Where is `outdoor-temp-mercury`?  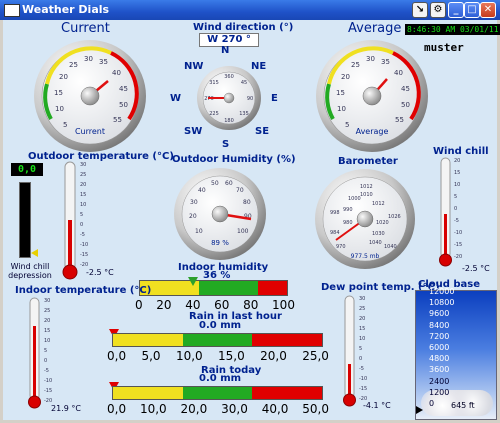
outdoor-temp-mercury is located at coordinates (70, 245).